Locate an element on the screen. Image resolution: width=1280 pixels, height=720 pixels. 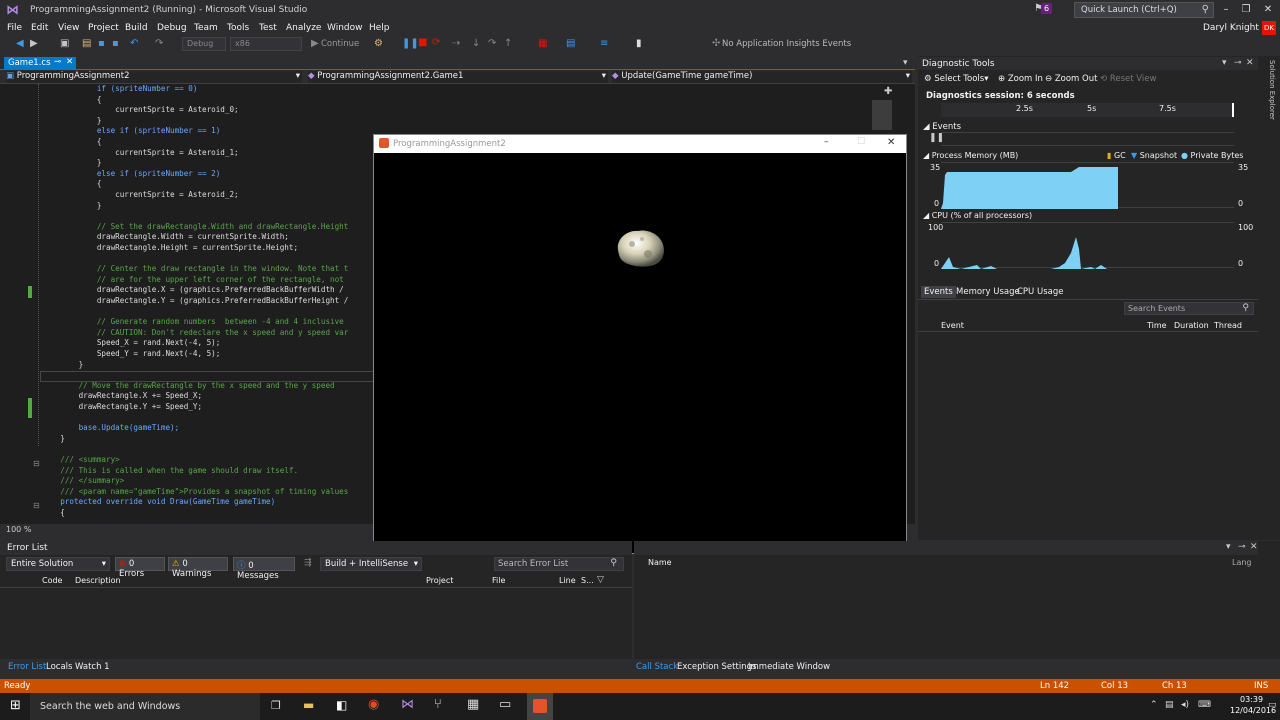
private-bytes-legend: ● Private Bytes is located at coordinates (1212, 155).